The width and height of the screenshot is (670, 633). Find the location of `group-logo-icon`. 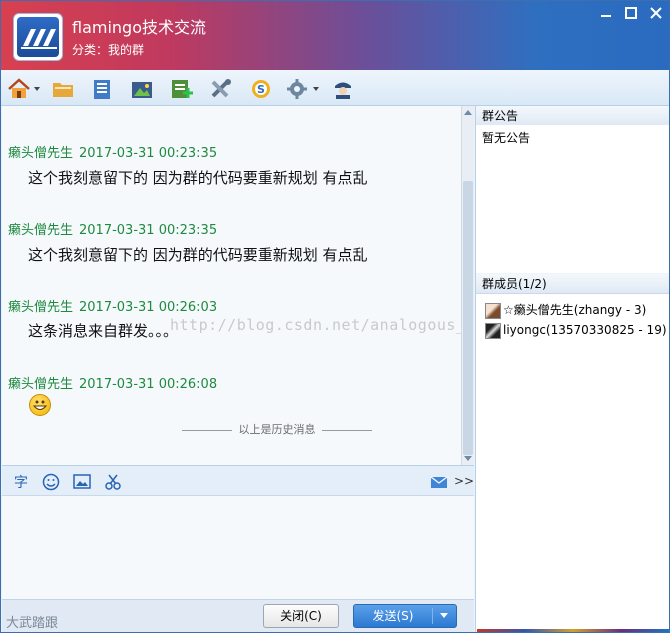

group-logo-icon is located at coordinates (39, 39).